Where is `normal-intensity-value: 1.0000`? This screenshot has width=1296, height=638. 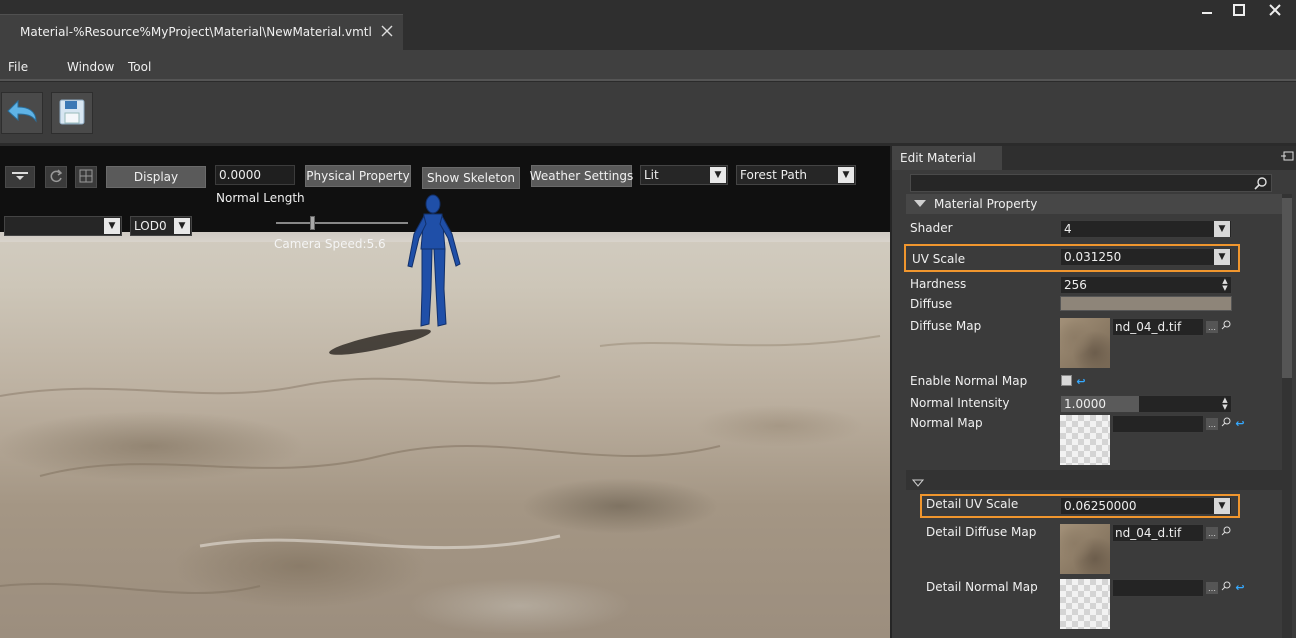 normal-intensity-value: 1.0000 is located at coordinates (1085, 404).